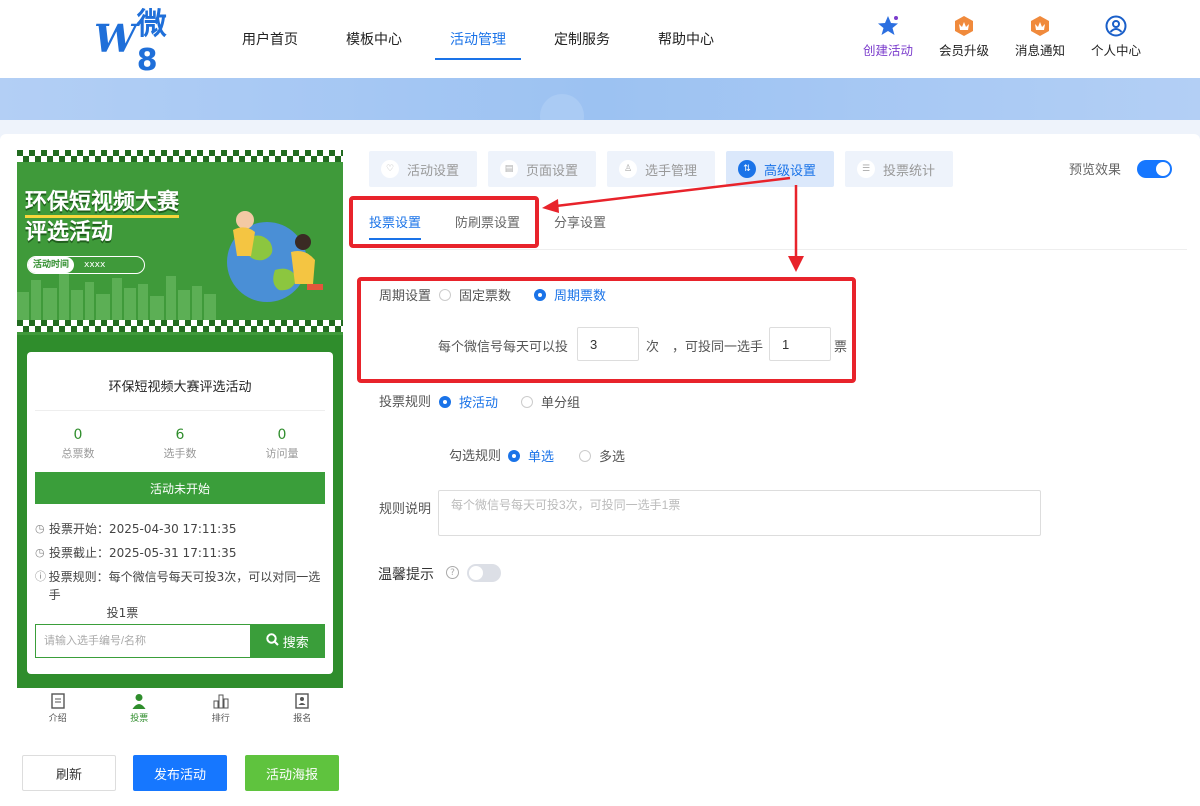 This screenshot has height=806, width=1200. I want to click on mobile-tabbar: 介绍 投票 排行 报名, so click(180, 708).